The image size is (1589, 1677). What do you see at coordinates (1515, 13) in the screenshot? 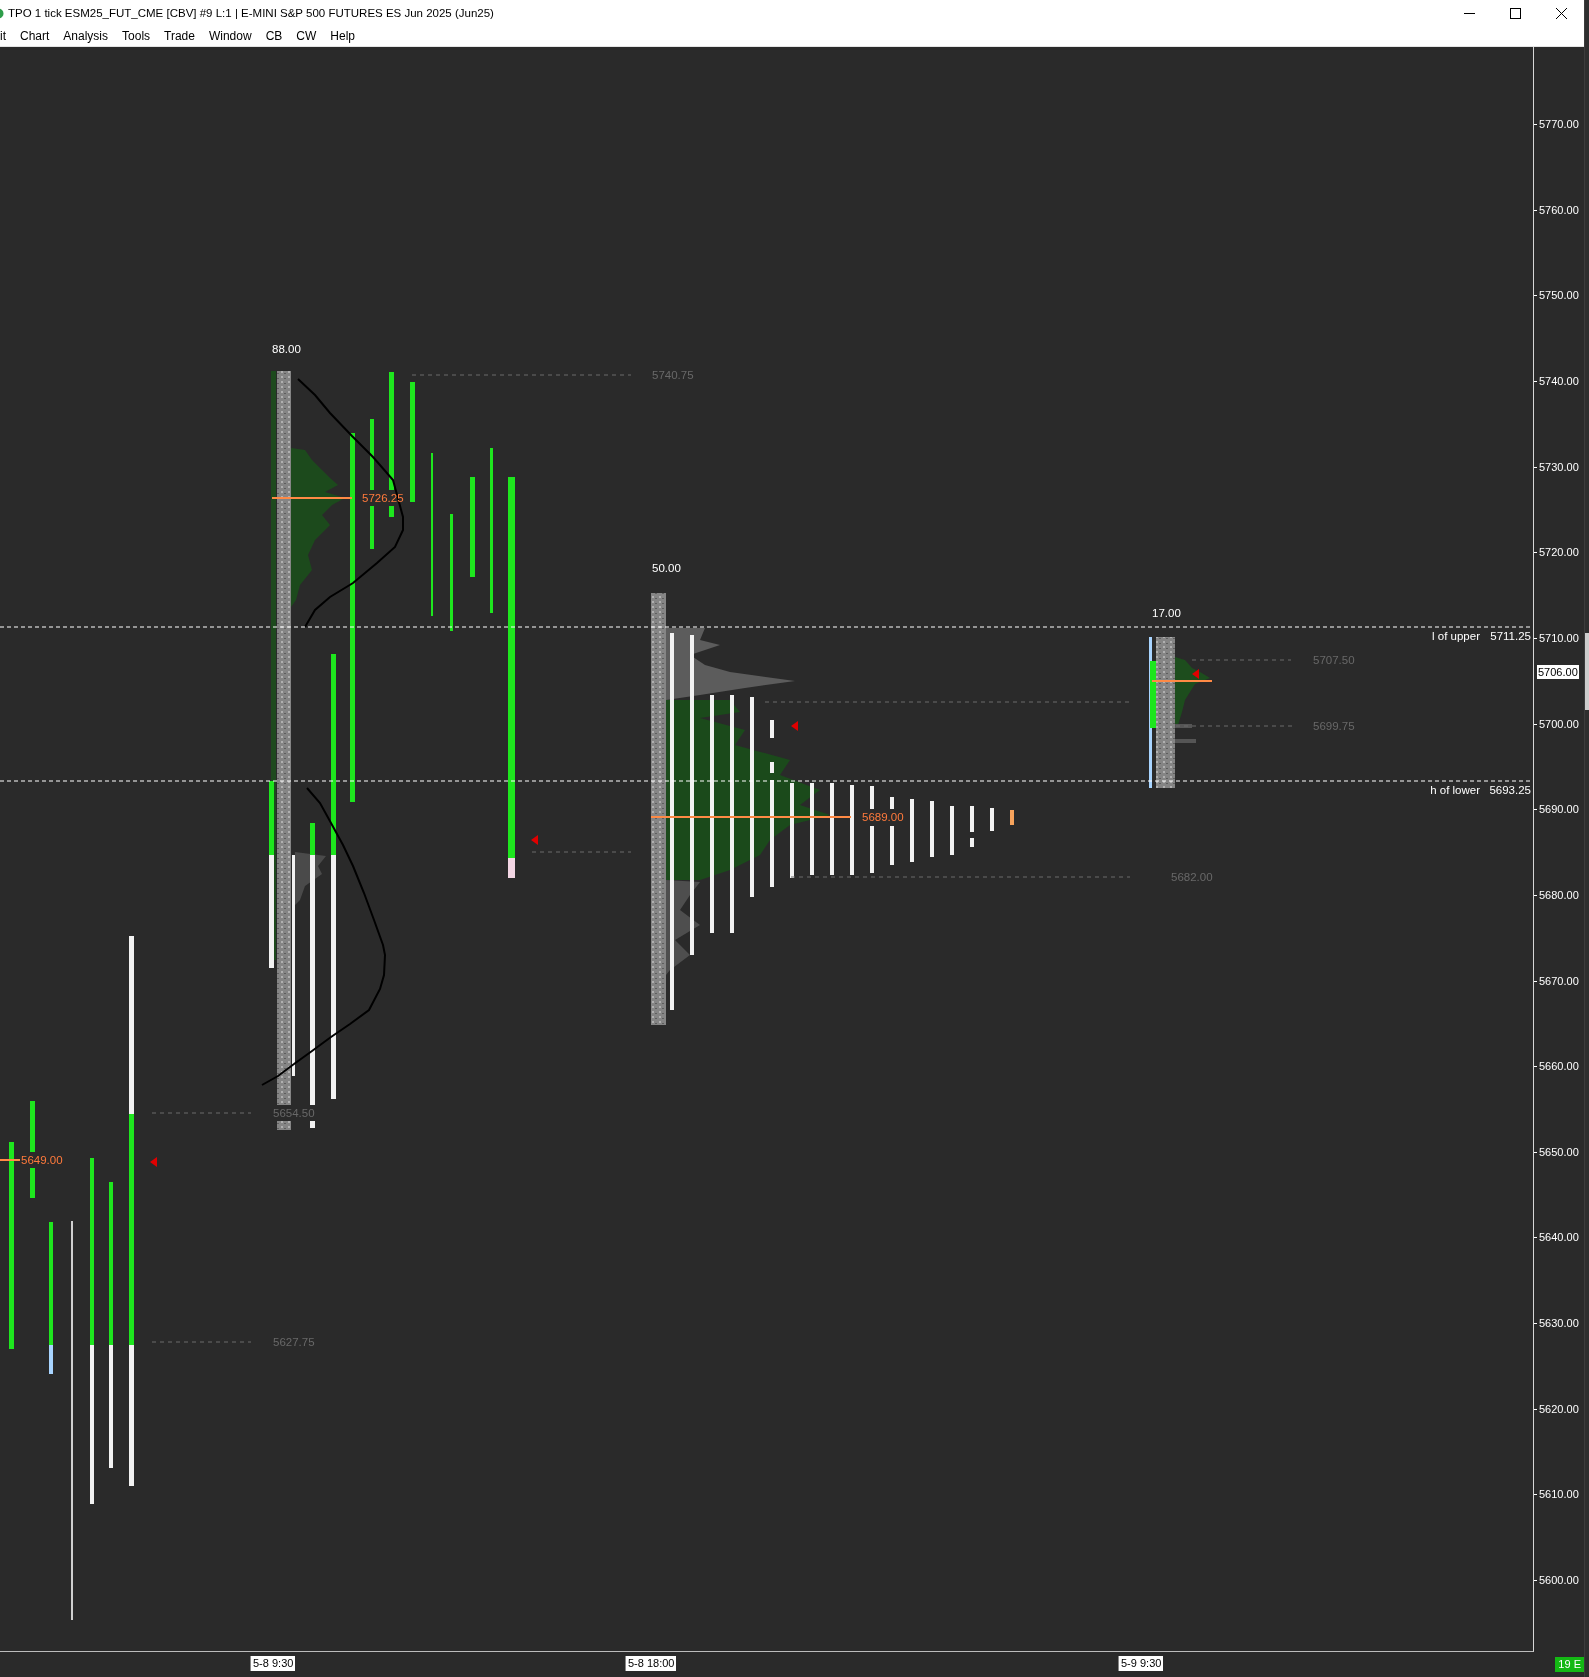
I see `maximize-icon` at bounding box center [1515, 13].